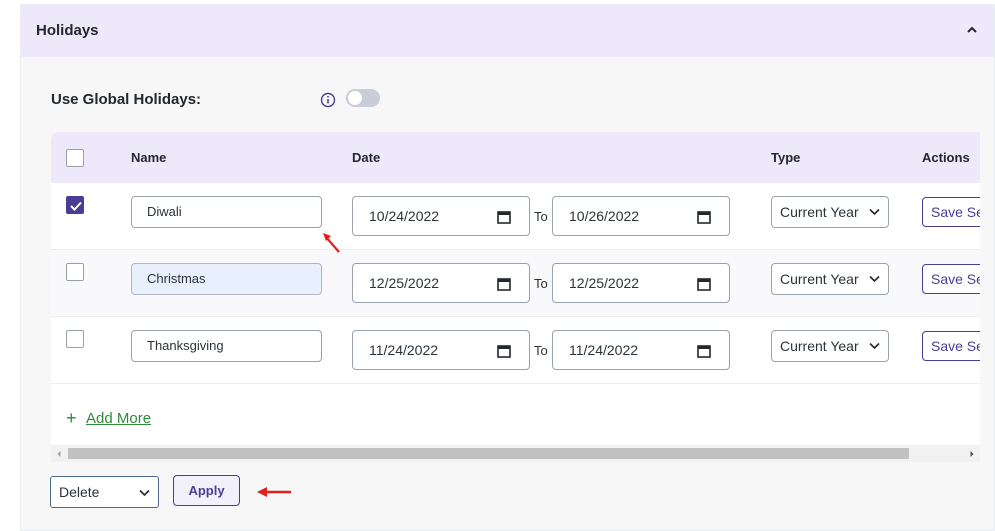  Describe the element at coordinates (104, 492) in the screenshot. I see `bulk-action-select: Delete` at that location.